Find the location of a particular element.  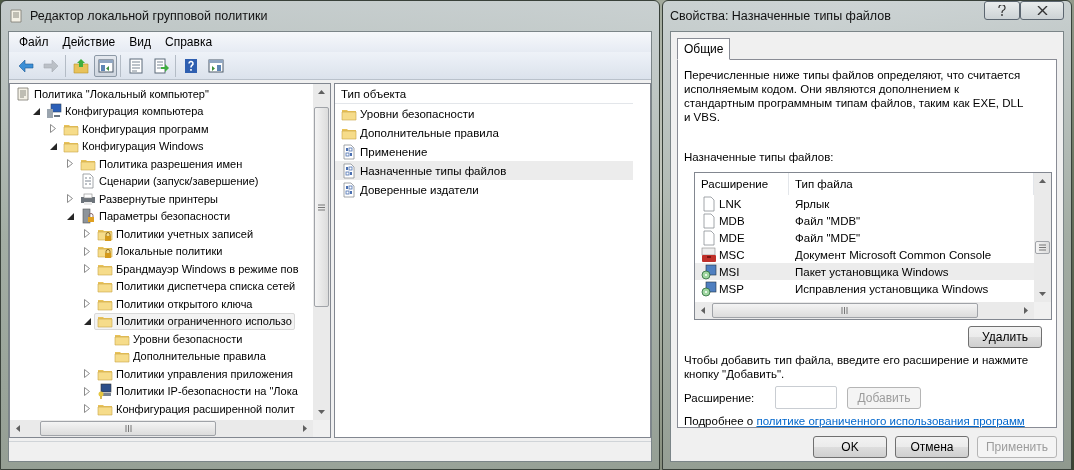

list-item: Доверенные издатели is located at coordinates (484, 189).